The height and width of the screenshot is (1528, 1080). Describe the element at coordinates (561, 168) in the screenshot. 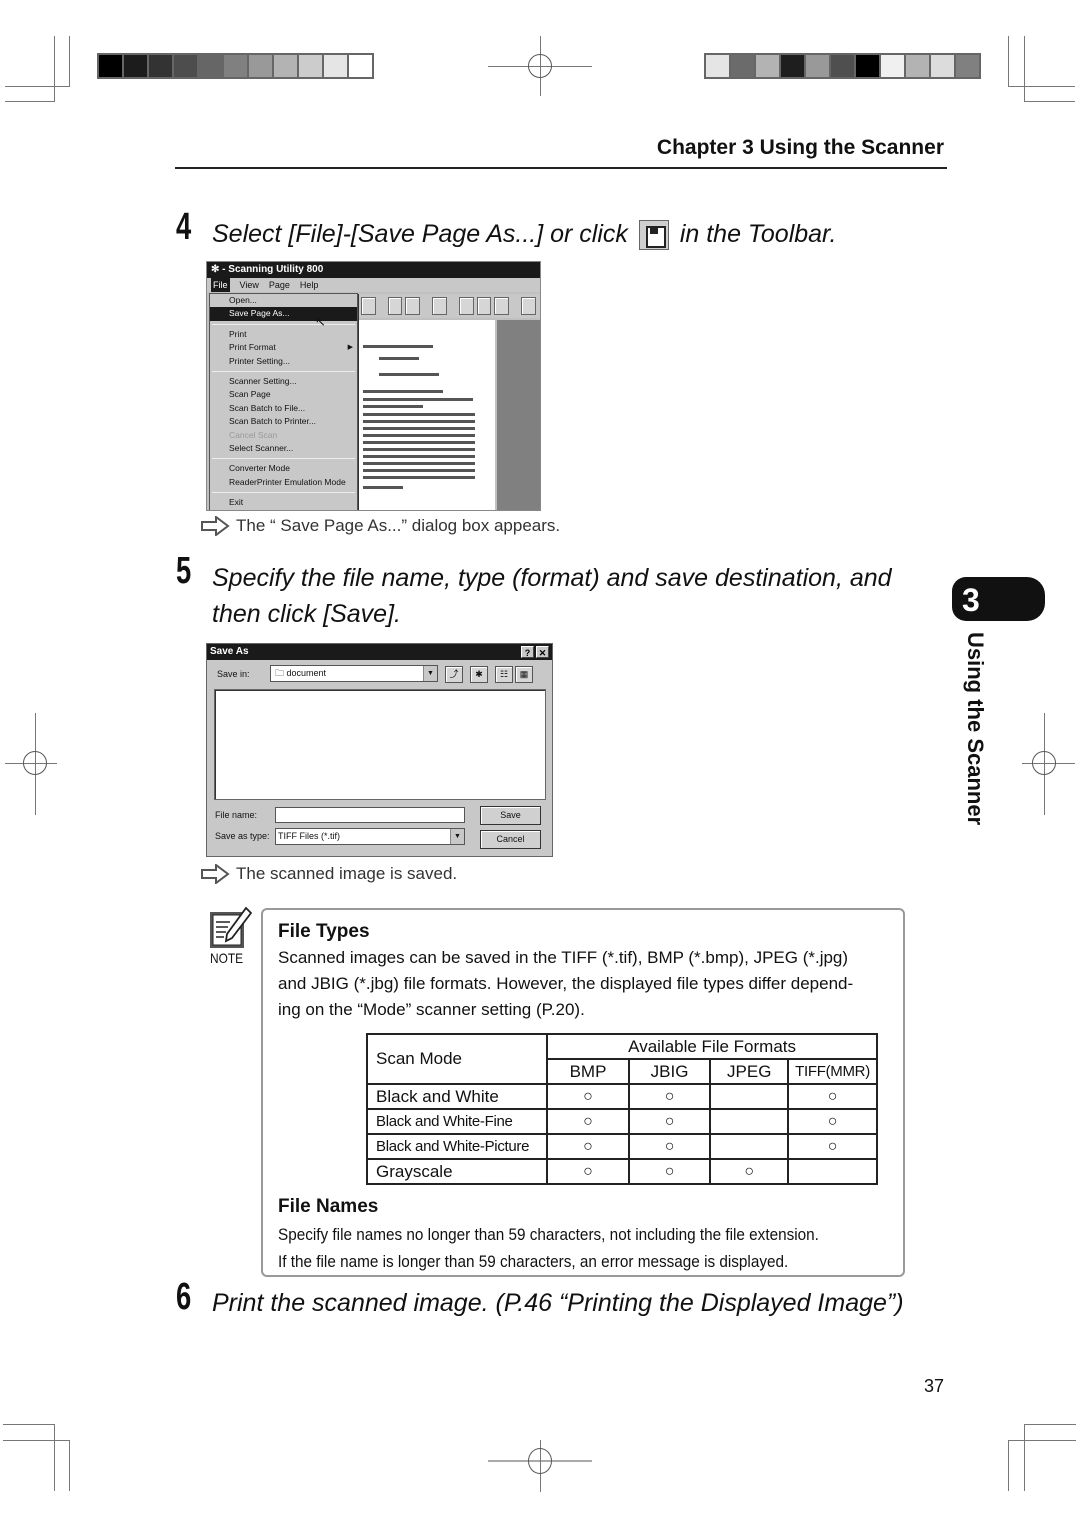

I see `header-rule` at that location.